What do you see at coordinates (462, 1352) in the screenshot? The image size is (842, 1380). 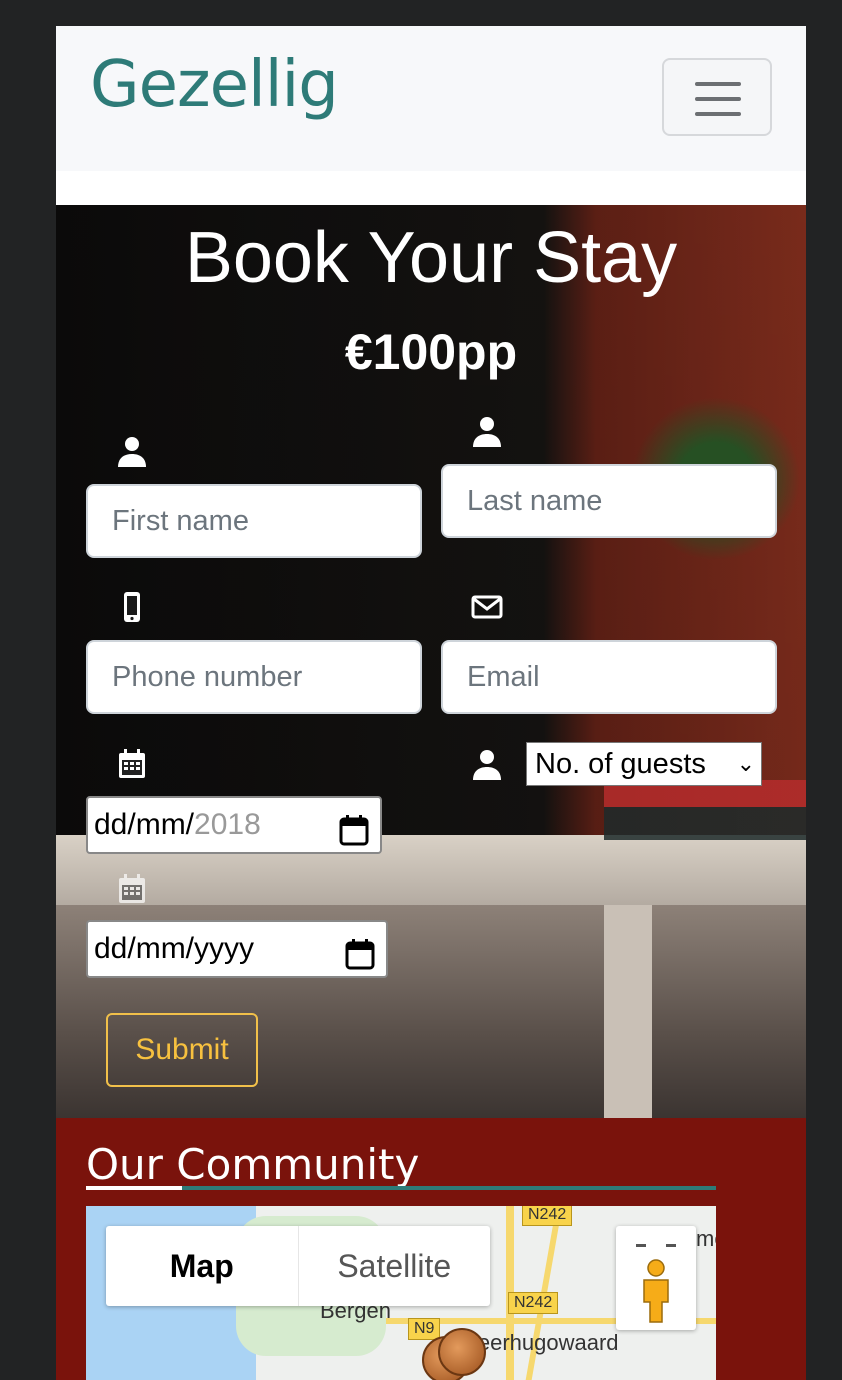 I see `map-marker` at bounding box center [462, 1352].